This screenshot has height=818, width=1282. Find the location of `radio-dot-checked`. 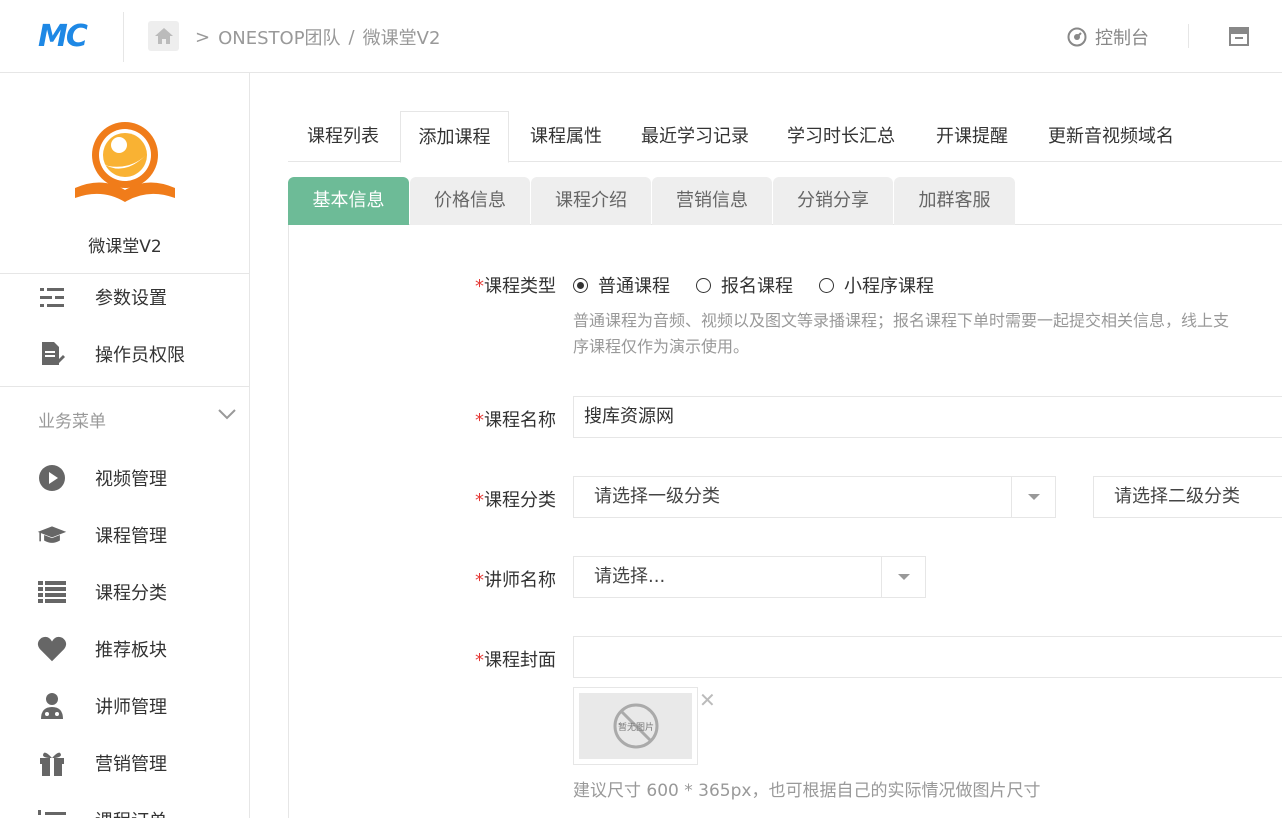

radio-dot-checked is located at coordinates (580, 285).